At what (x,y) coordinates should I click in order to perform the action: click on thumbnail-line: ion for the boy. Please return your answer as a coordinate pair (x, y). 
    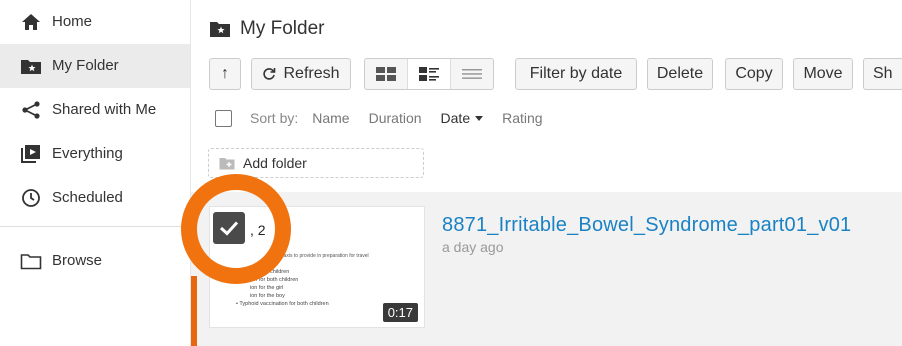
    Looking at the image, I should click on (267, 296).